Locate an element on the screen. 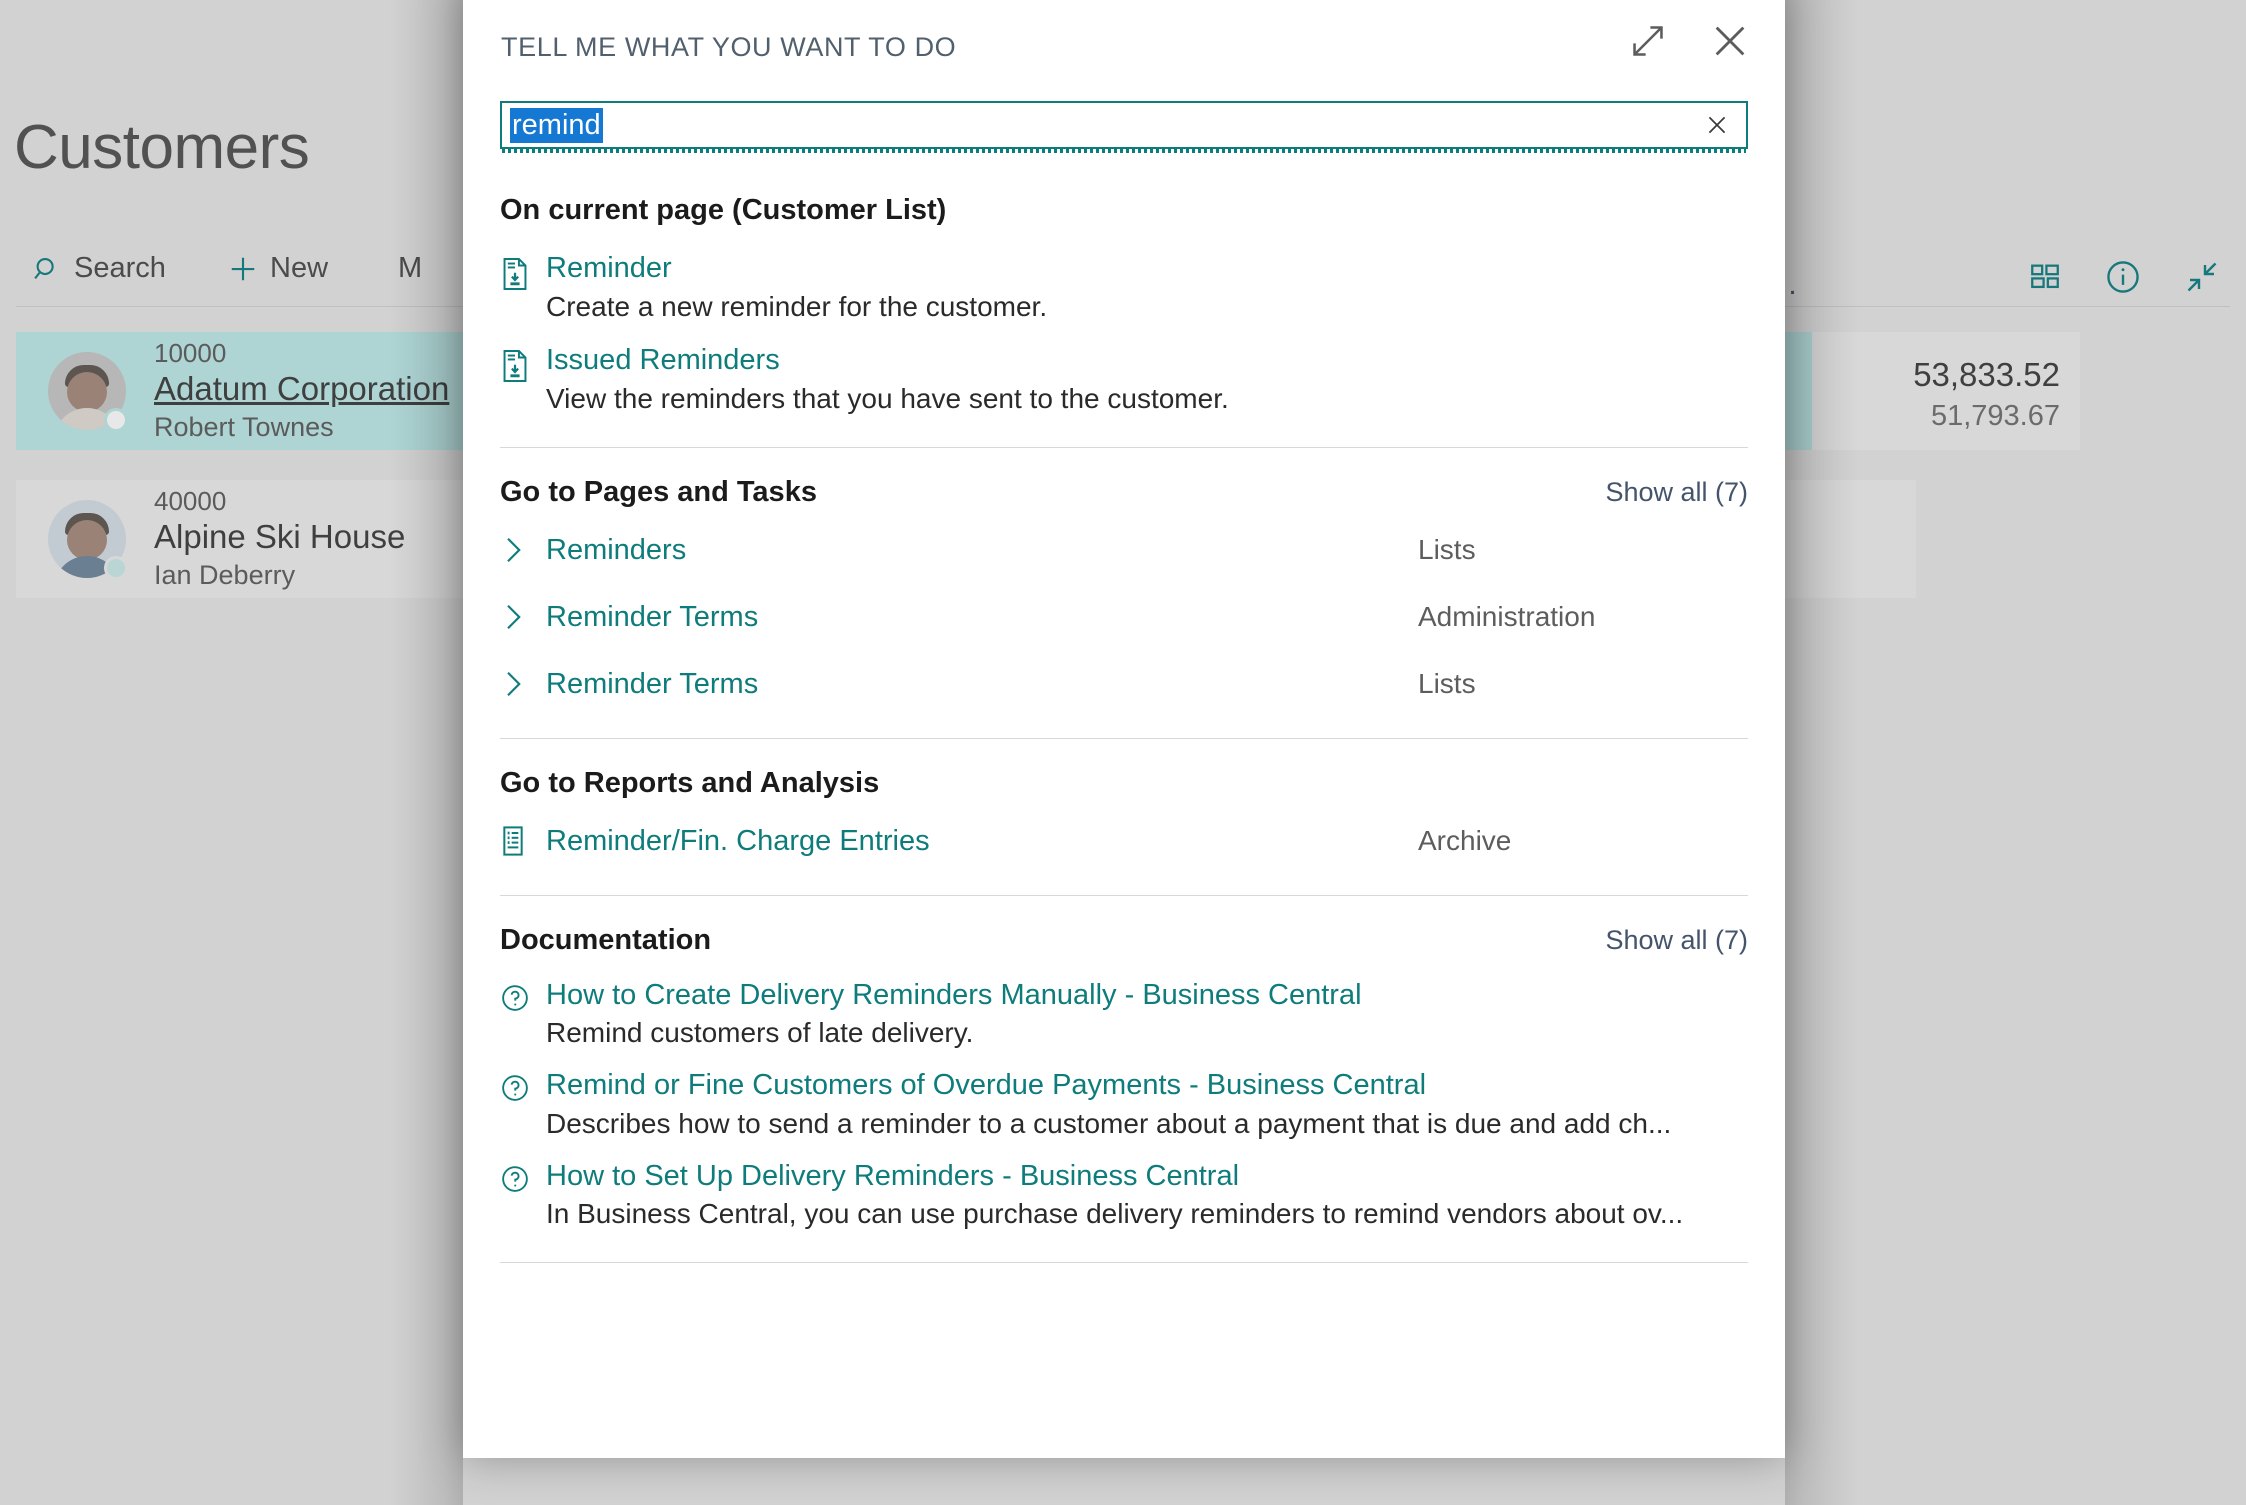 The height and width of the screenshot is (1505, 2246). reports-results: Reminder/Fin. Charge Entries Archive is located at coordinates (1124, 841).